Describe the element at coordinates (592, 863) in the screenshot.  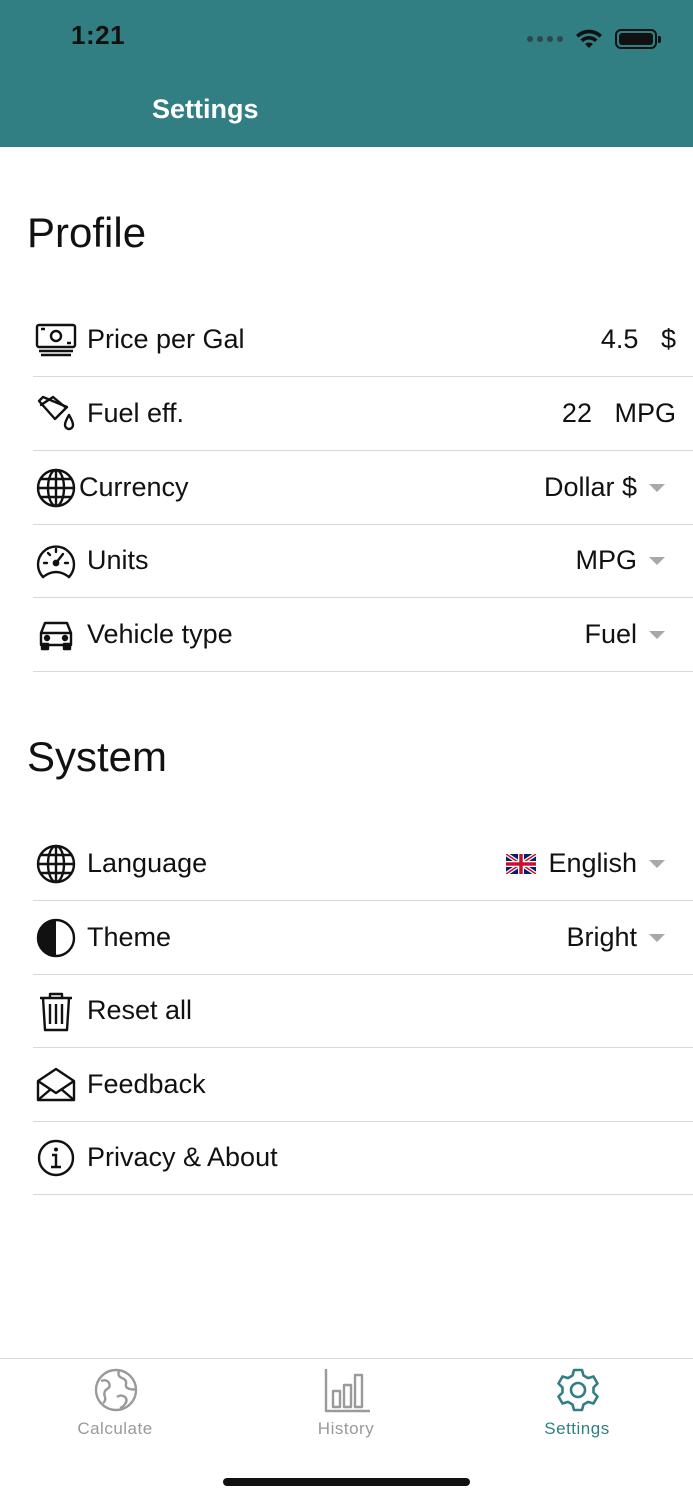
I see `language-selected: English` at that location.